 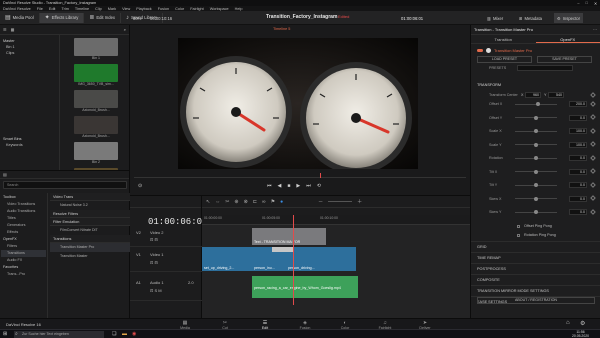 What do you see at coordinates (166, 237) in the screenshot?
I see `track-header-v2: V2 Video 2 ⊡ ⊟` at bounding box center [166, 237].